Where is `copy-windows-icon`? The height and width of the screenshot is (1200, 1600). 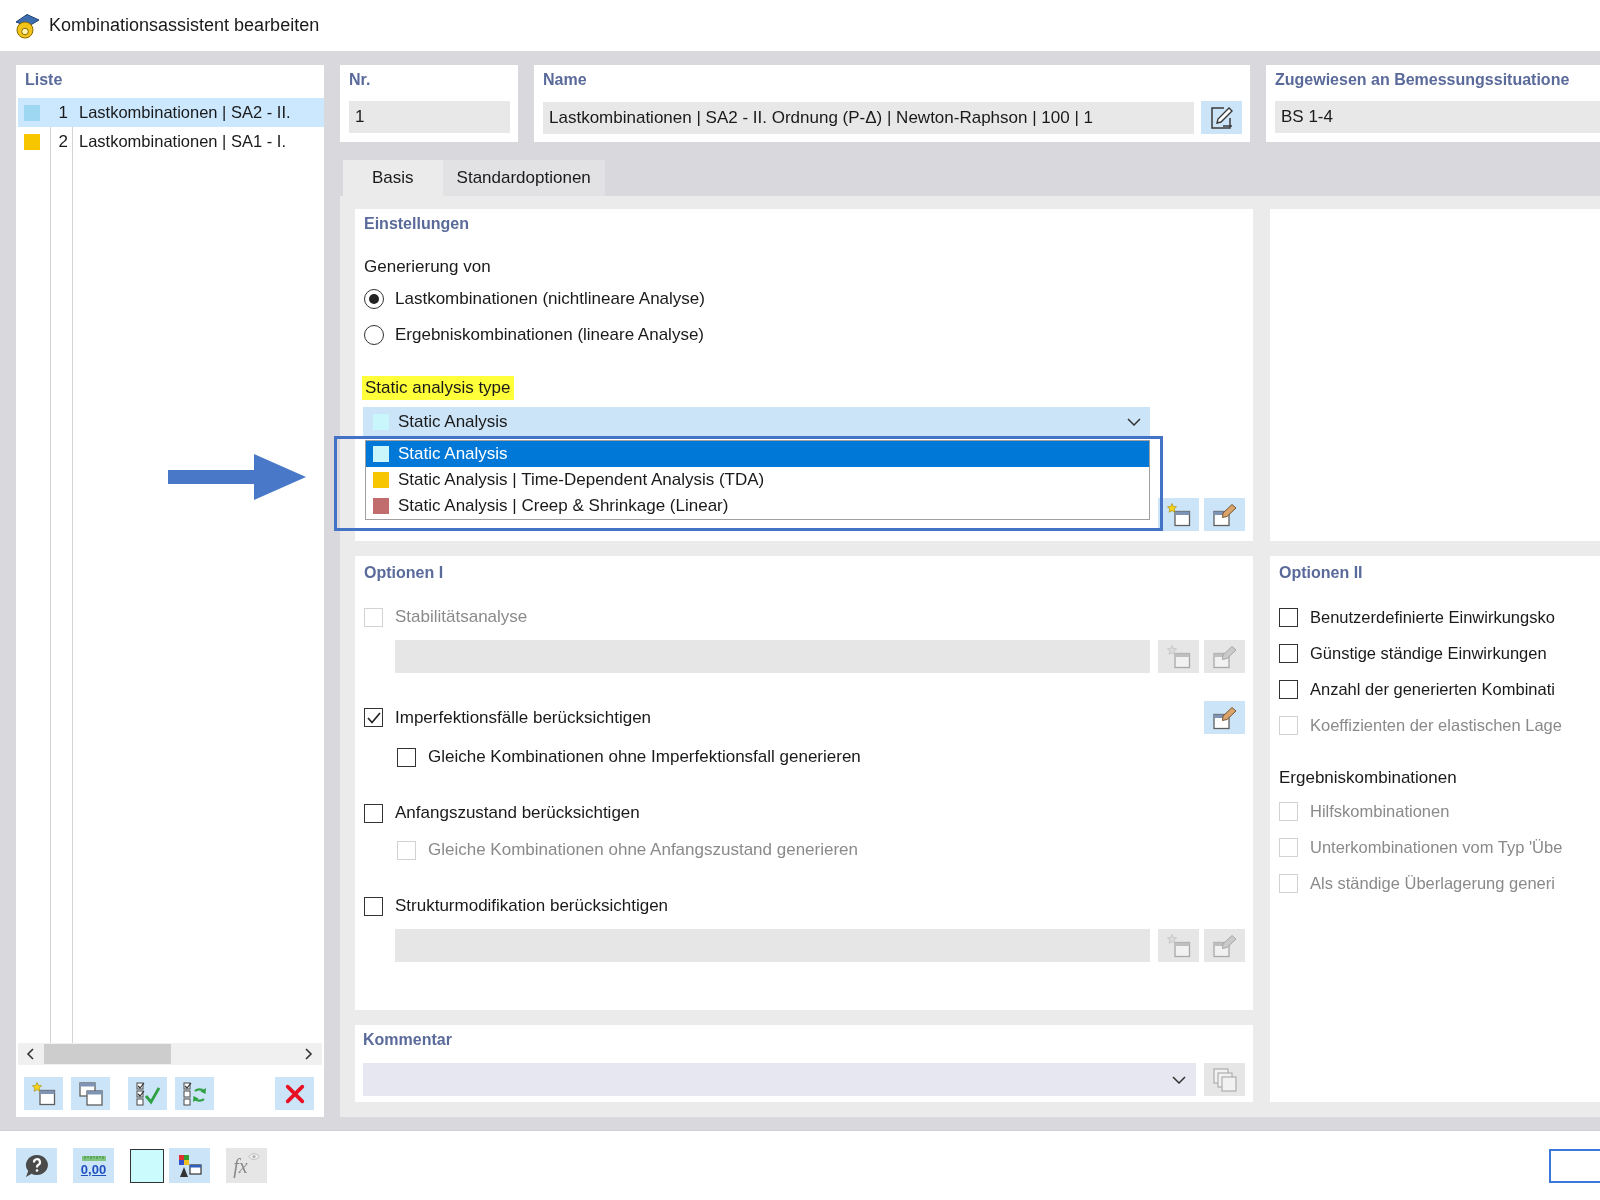
copy-windows-icon is located at coordinates (90, 1093).